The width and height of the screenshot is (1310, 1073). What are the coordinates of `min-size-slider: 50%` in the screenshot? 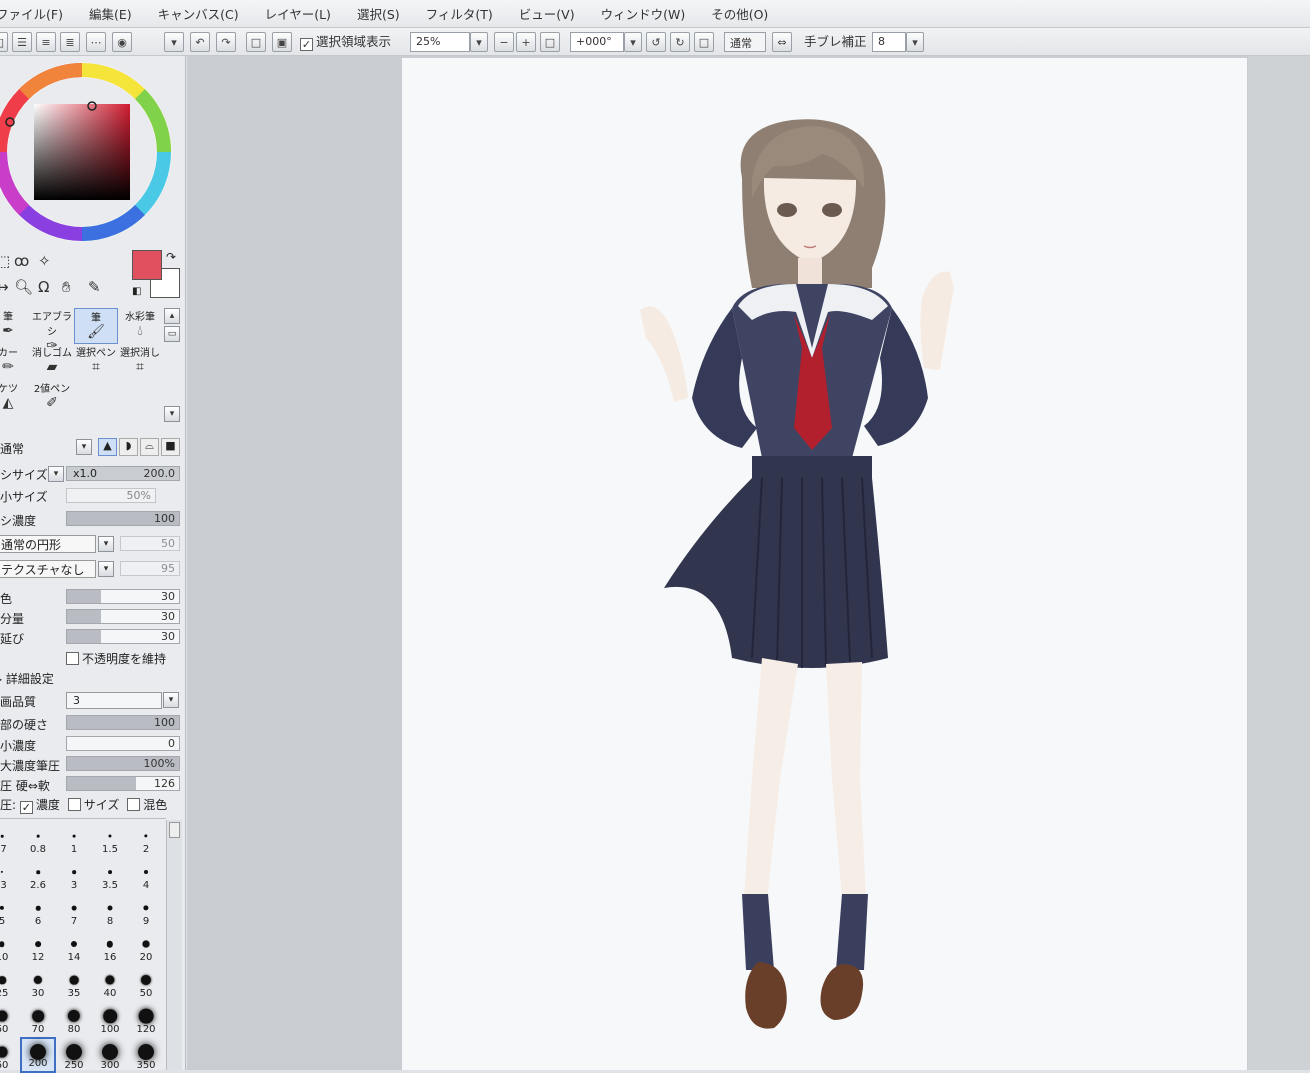 It's located at (111, 495).